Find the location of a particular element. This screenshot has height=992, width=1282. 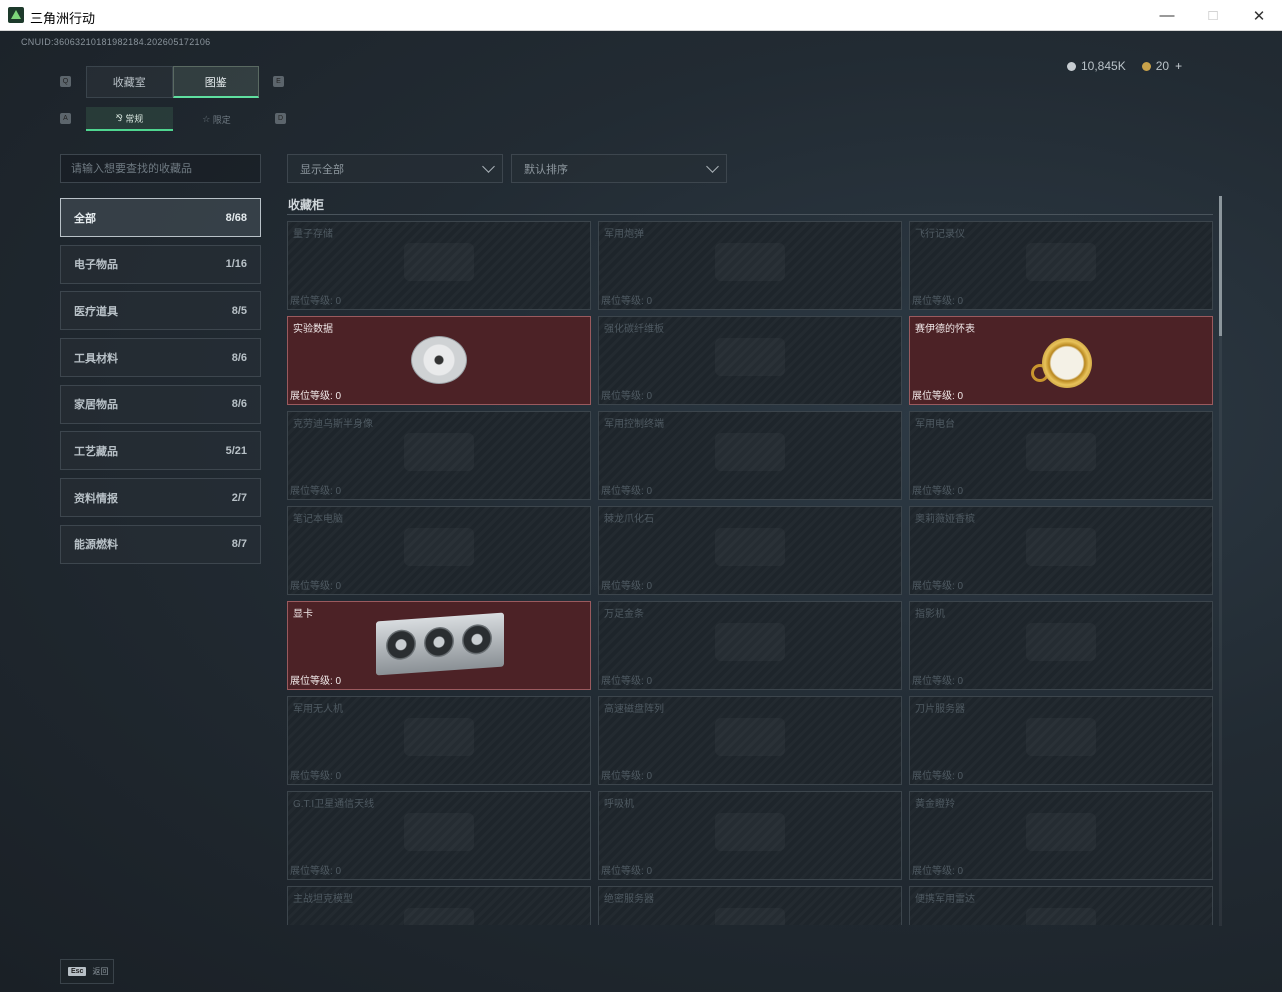

main-tabs: 收藏室 图鉴 is located at coordinates (172, 82).